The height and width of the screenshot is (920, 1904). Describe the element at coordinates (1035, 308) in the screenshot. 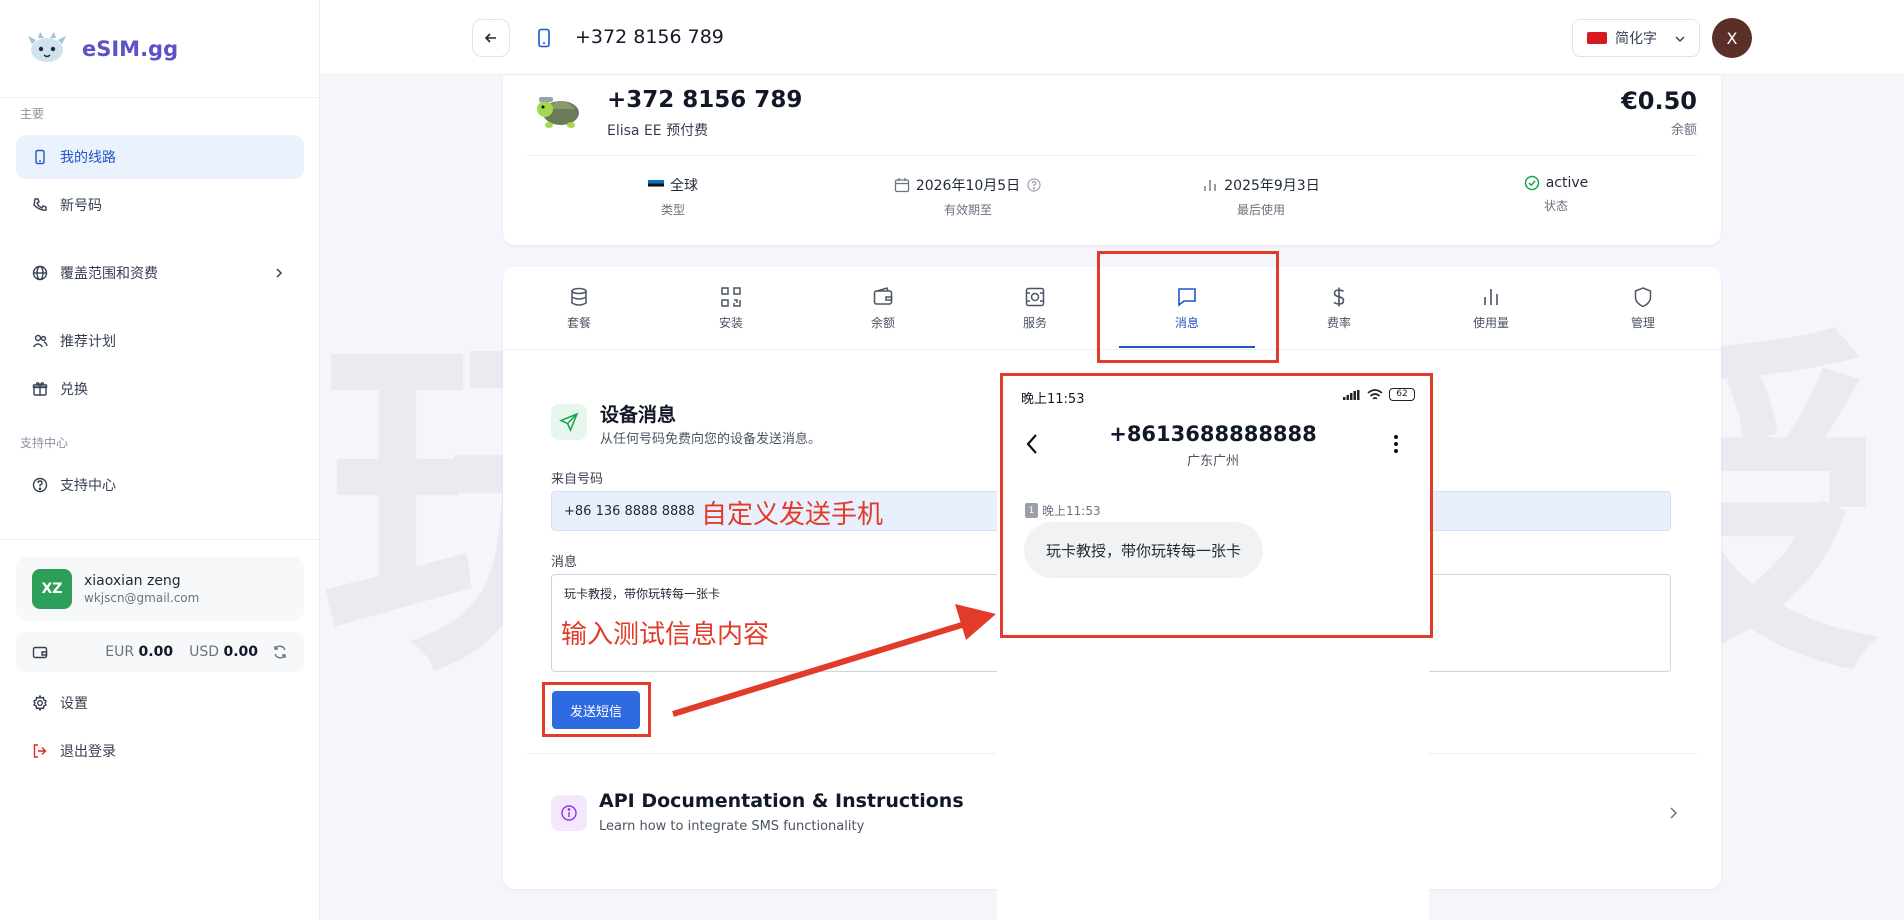

I see `tab-services: 服务` at that location.